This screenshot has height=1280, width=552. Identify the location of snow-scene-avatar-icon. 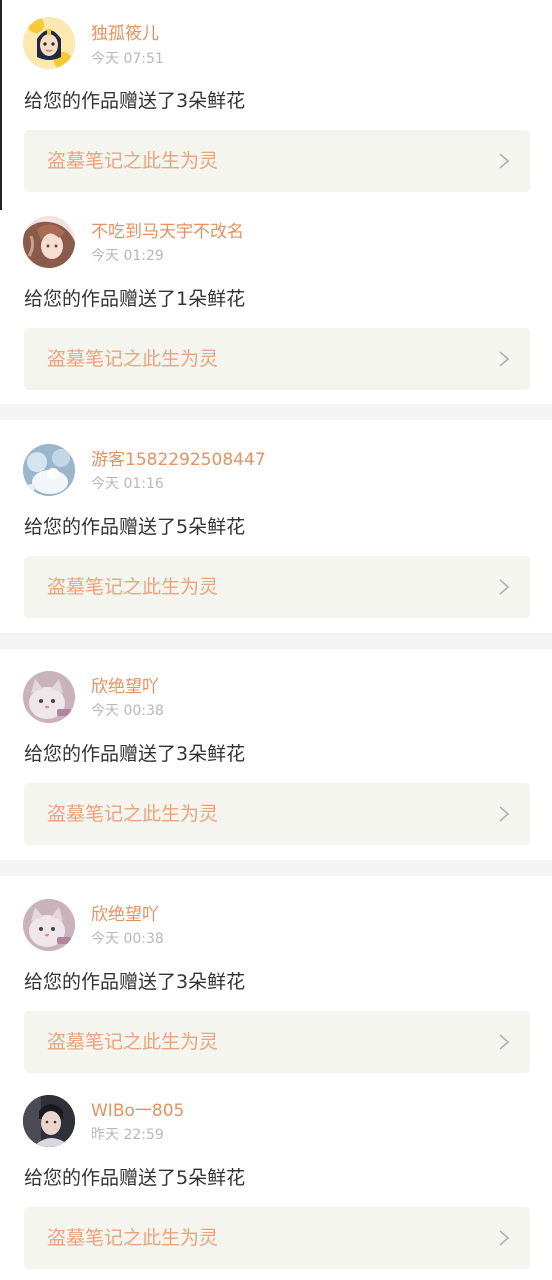
(49, 470).